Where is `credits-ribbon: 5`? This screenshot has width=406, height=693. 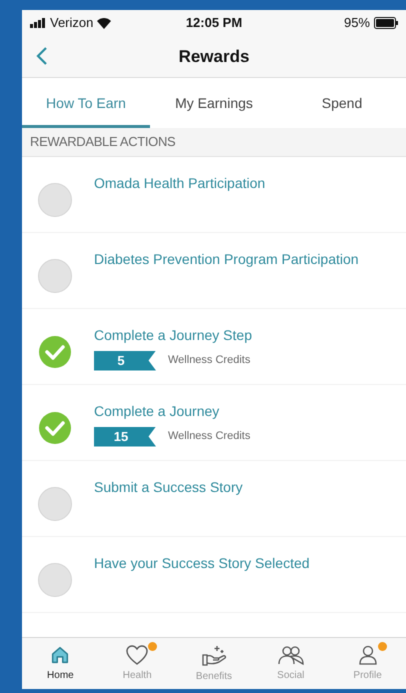 credits-ribbon: 5 is located at coordinates (125, 360).